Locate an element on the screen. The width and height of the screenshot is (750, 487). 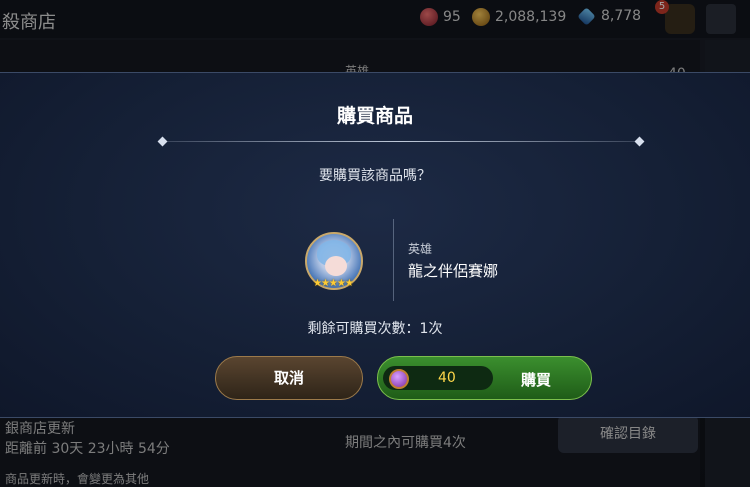
price-value: 40 is located at coordinates (447, 378).